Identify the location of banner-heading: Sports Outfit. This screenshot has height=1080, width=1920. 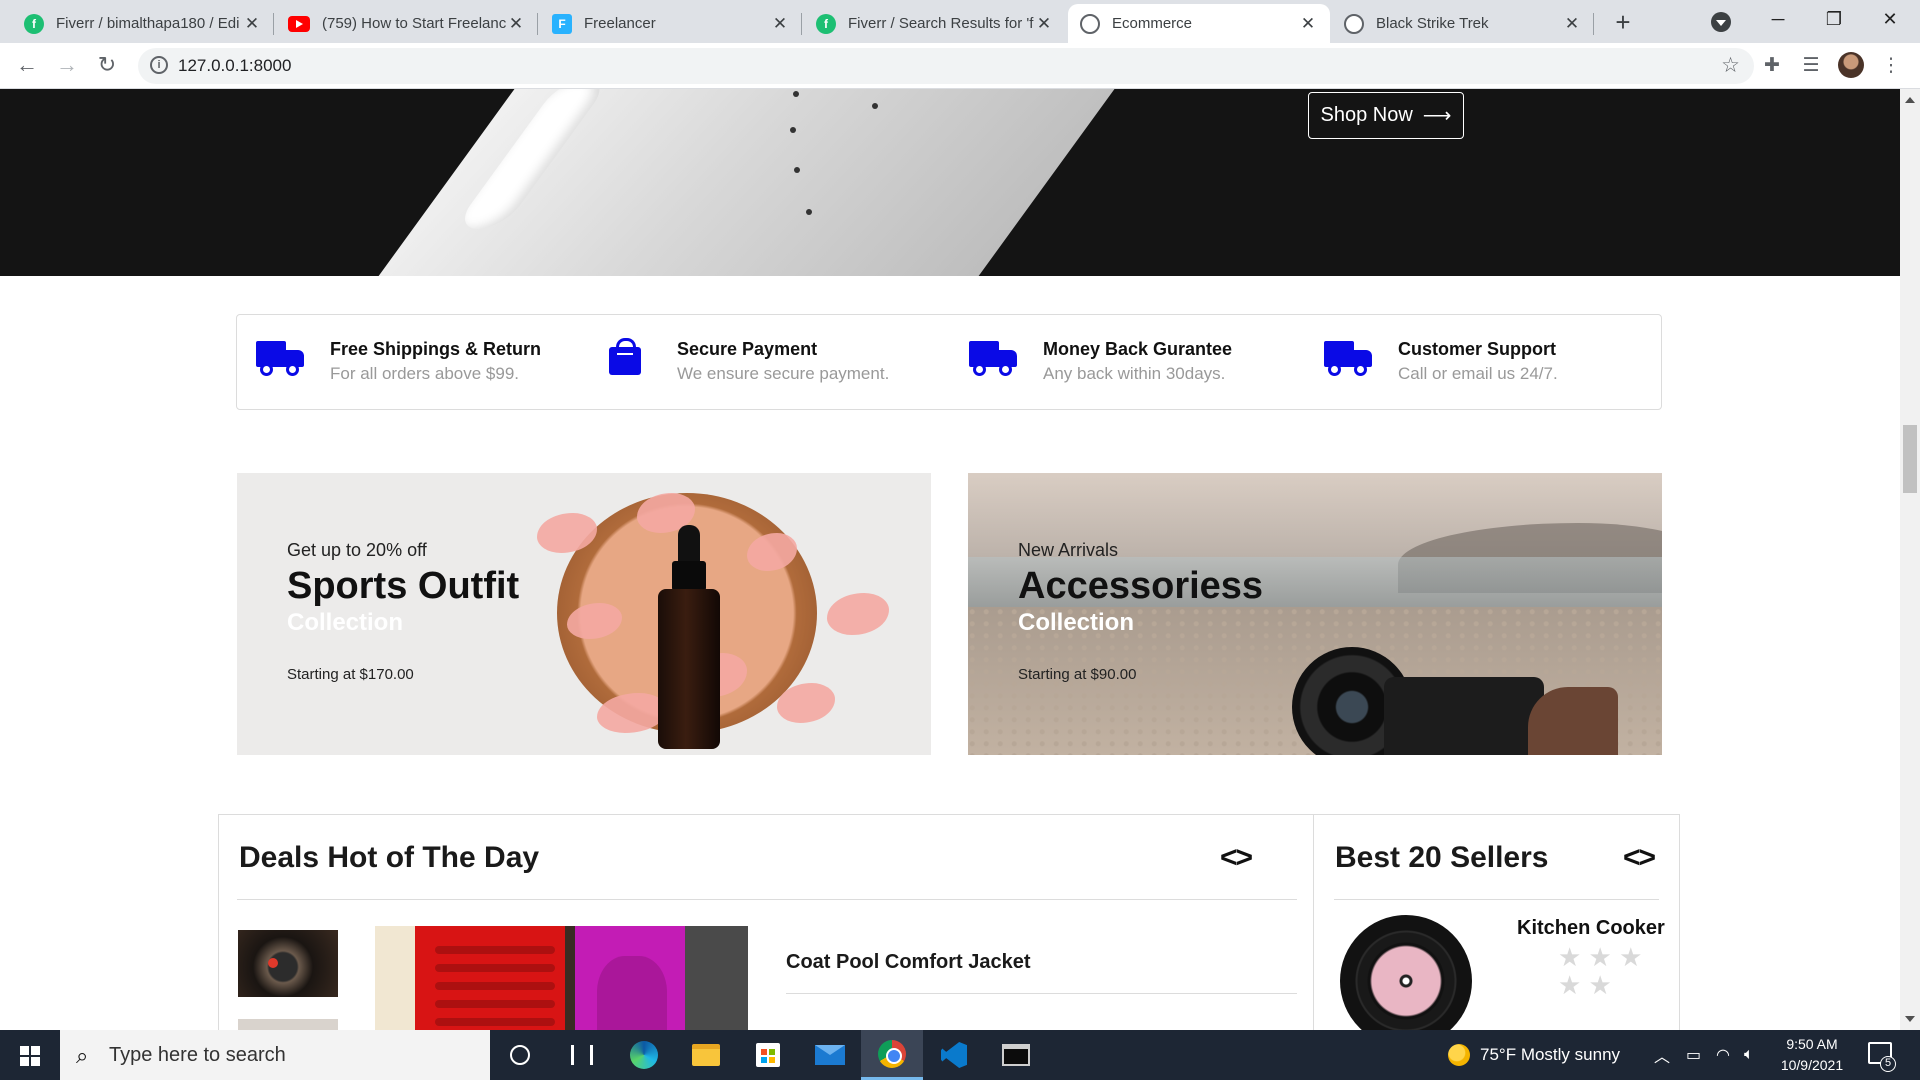
(403, 586).